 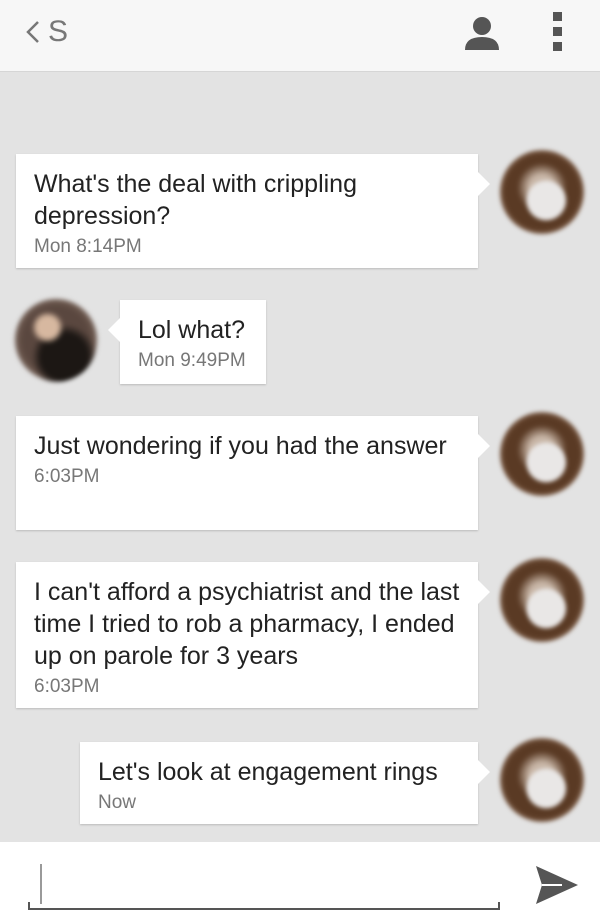 I want to click on message-input, so click(x=264, y=886).